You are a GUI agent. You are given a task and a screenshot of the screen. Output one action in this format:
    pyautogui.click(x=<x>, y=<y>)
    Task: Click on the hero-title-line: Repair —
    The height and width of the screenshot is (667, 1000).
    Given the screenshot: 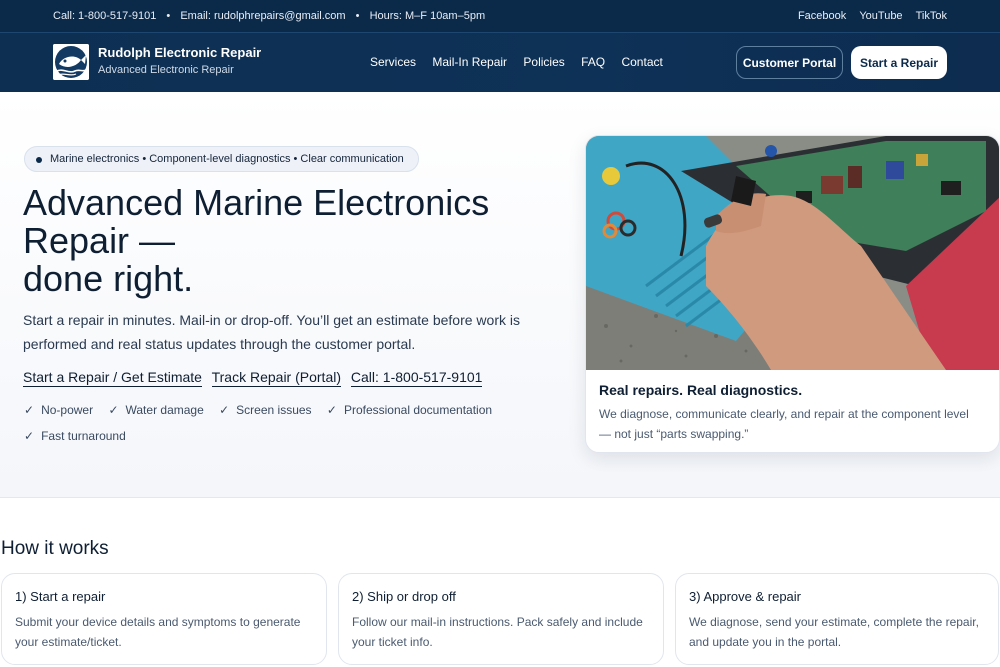 What is the action you would take?
    pyautogui.click(x=99, y=240)
    